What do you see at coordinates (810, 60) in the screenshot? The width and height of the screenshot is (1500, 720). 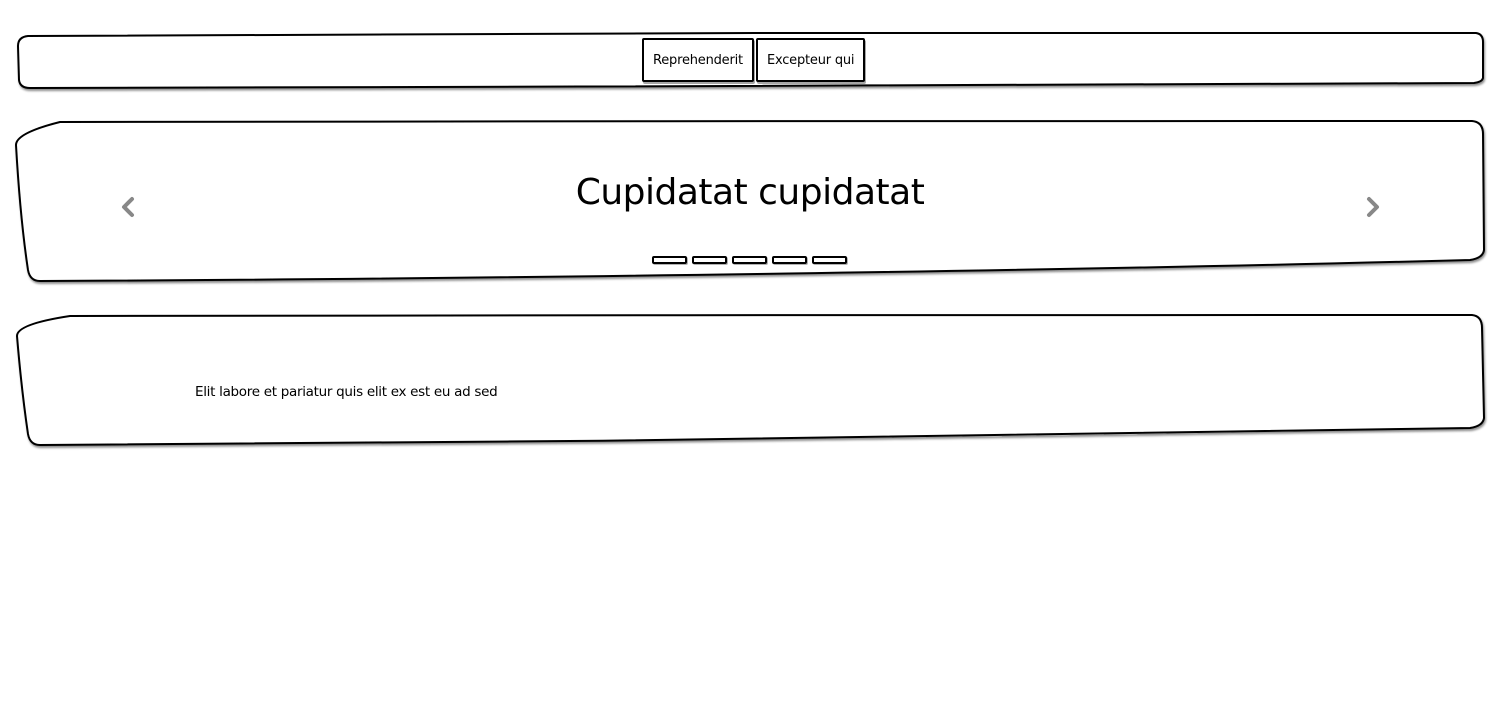 I see `nav-button-excepteur-qui: Excepteur qui` at bounding box center [810, 60].